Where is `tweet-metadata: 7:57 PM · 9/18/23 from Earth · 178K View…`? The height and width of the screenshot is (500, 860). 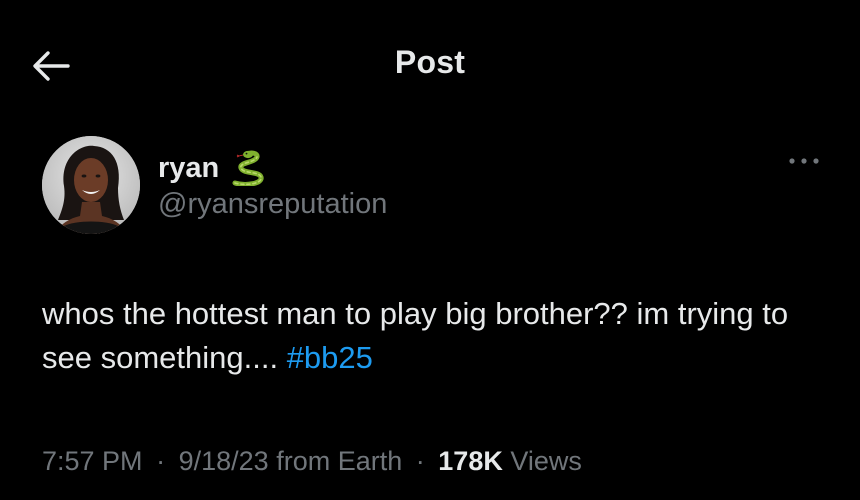 tweet-metadata: 7:57 PM · 9/18/23 from Earth · 178K View… is located at coordinates (312, 461).